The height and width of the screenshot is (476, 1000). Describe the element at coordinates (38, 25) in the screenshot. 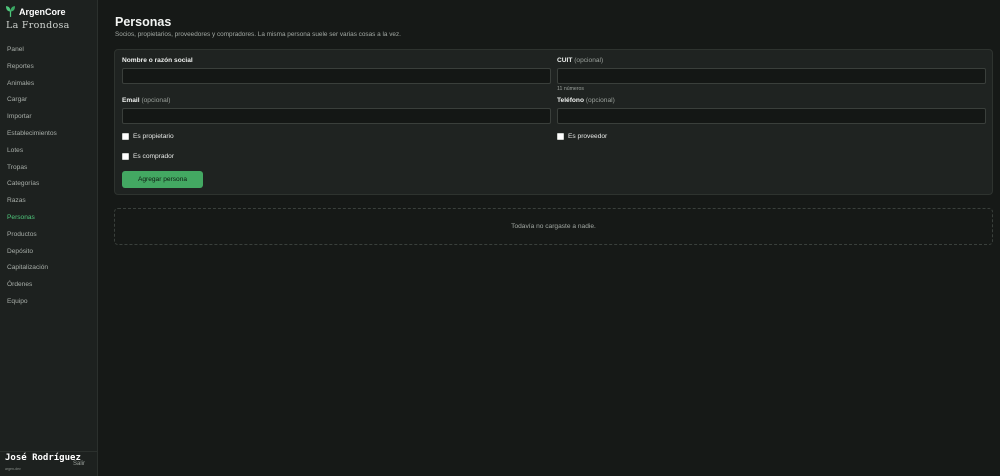

I see `organization-name: La Frondosa` at that location.